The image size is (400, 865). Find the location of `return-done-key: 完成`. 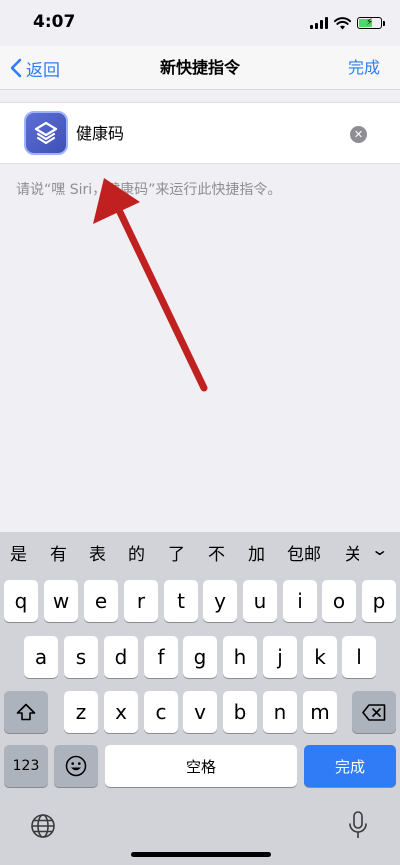

return-done-key: 完成 is located at coordinates (350, 766).